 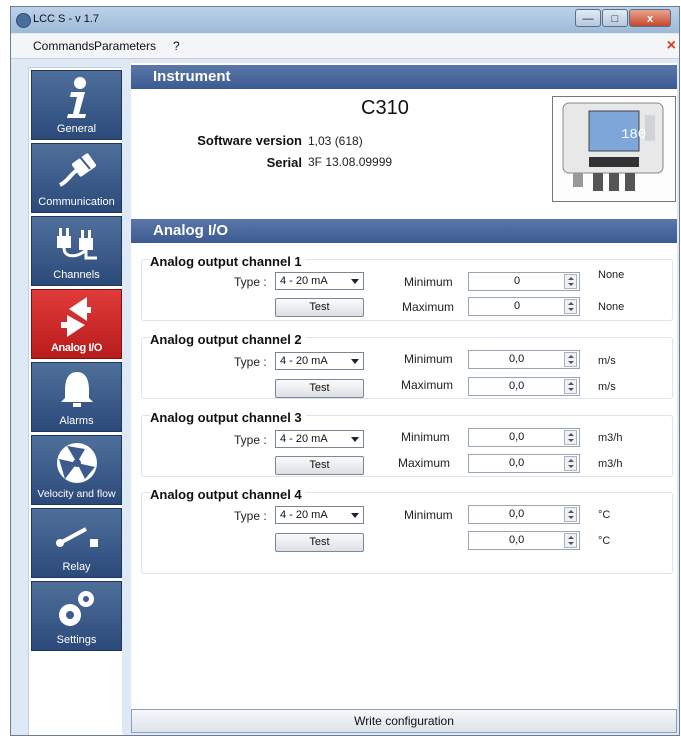 What do you see at coordinates (614, 149) in the screenshot?
I see `device-image: 180` at bounding box center [614, 149].